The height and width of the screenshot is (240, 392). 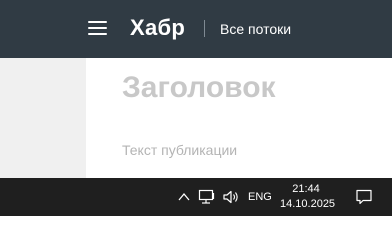 What do you see at coordinates (308, 197) in the screenshot?
I see `taskbar-clock: 21:44 14.10.2025` at bounding box center [308, 197].